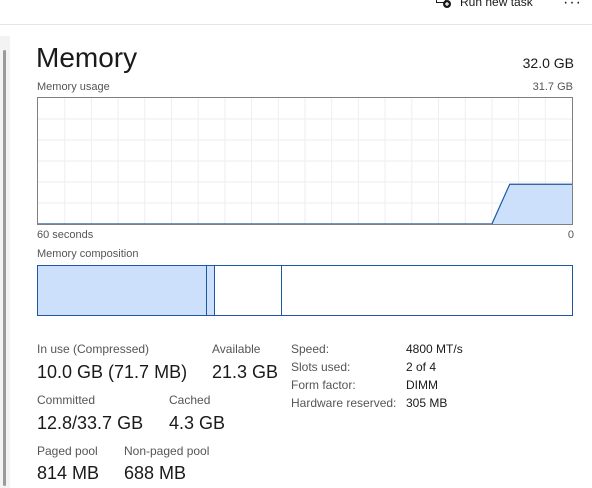  I want to click on available-value: 21.3 GB, so click(245, 372).